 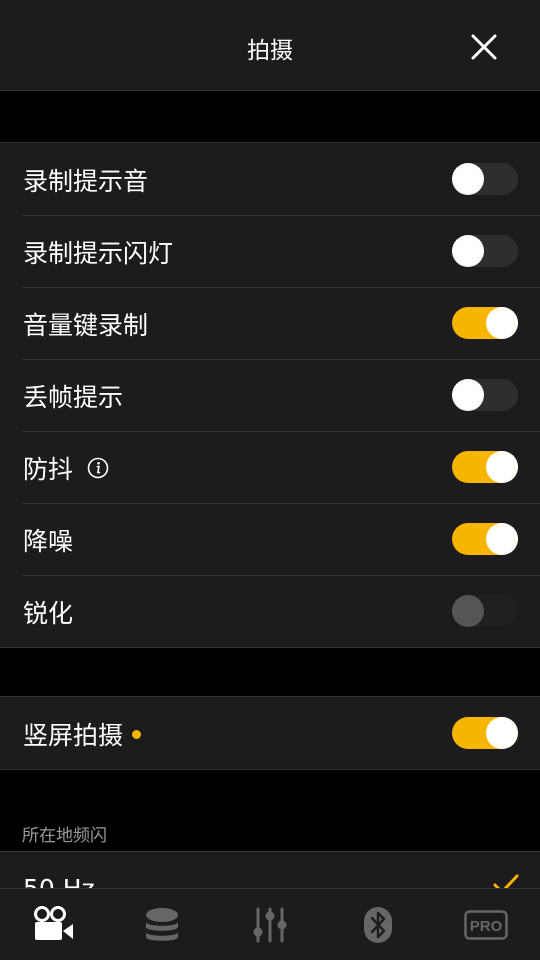 I want to click on setting-label: 防抖, so click(x=66, y=468).